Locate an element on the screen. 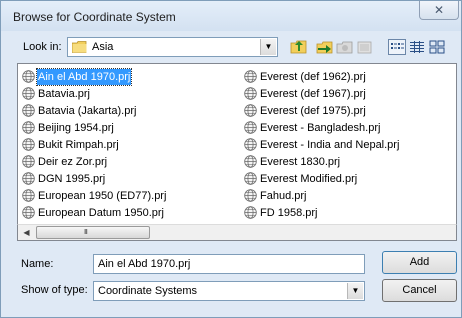  look-in-value: Asia is located at coordinates (103, 47).